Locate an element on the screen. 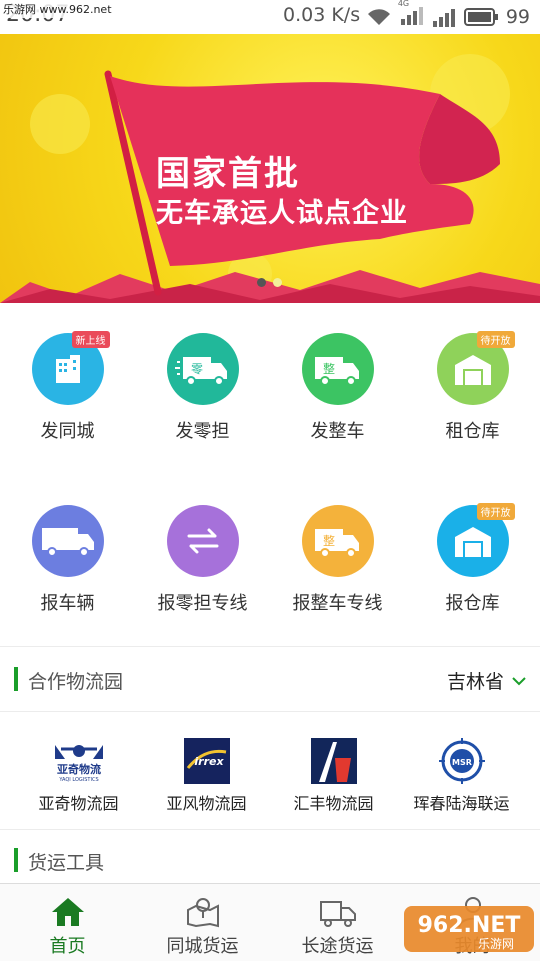  service-bao-cheliang: 报车辆 is located at coordinates (67, 560).